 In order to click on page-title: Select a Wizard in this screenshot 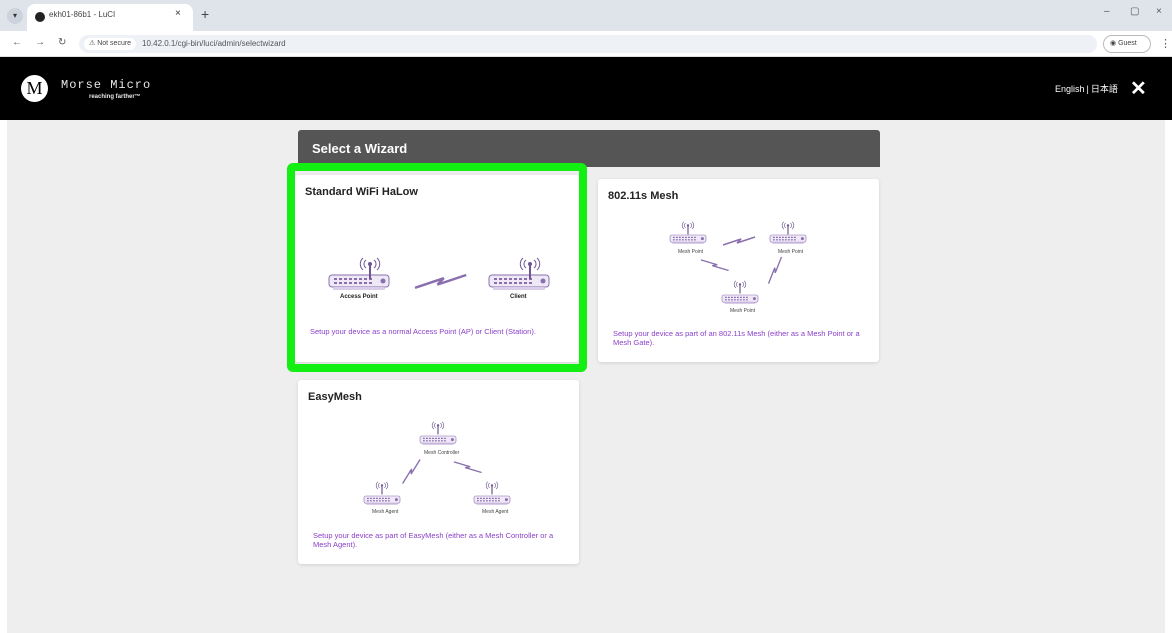, I will do `click(360, 148)`.